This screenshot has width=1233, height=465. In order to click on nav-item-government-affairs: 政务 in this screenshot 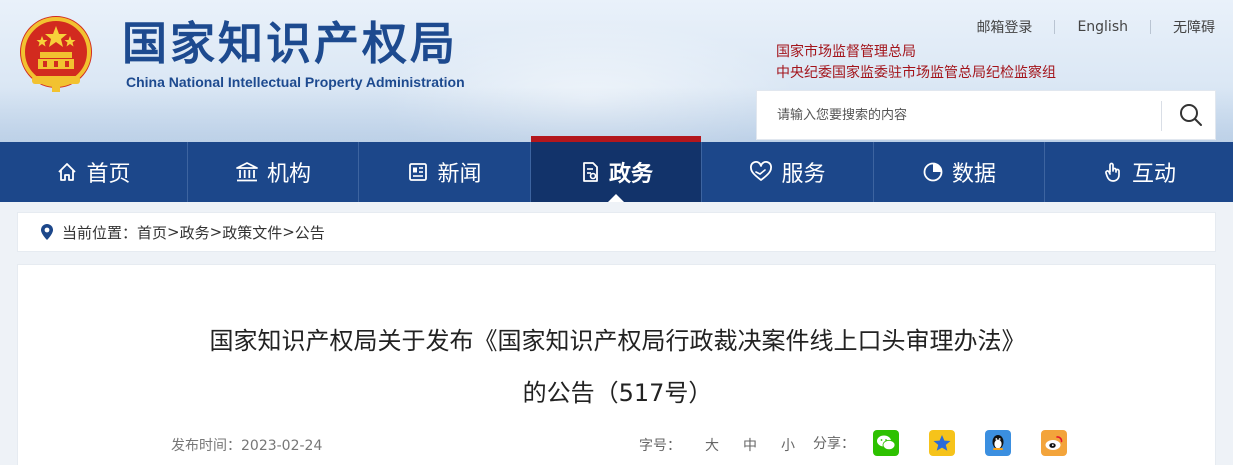, I will do `click(616, 169)`.